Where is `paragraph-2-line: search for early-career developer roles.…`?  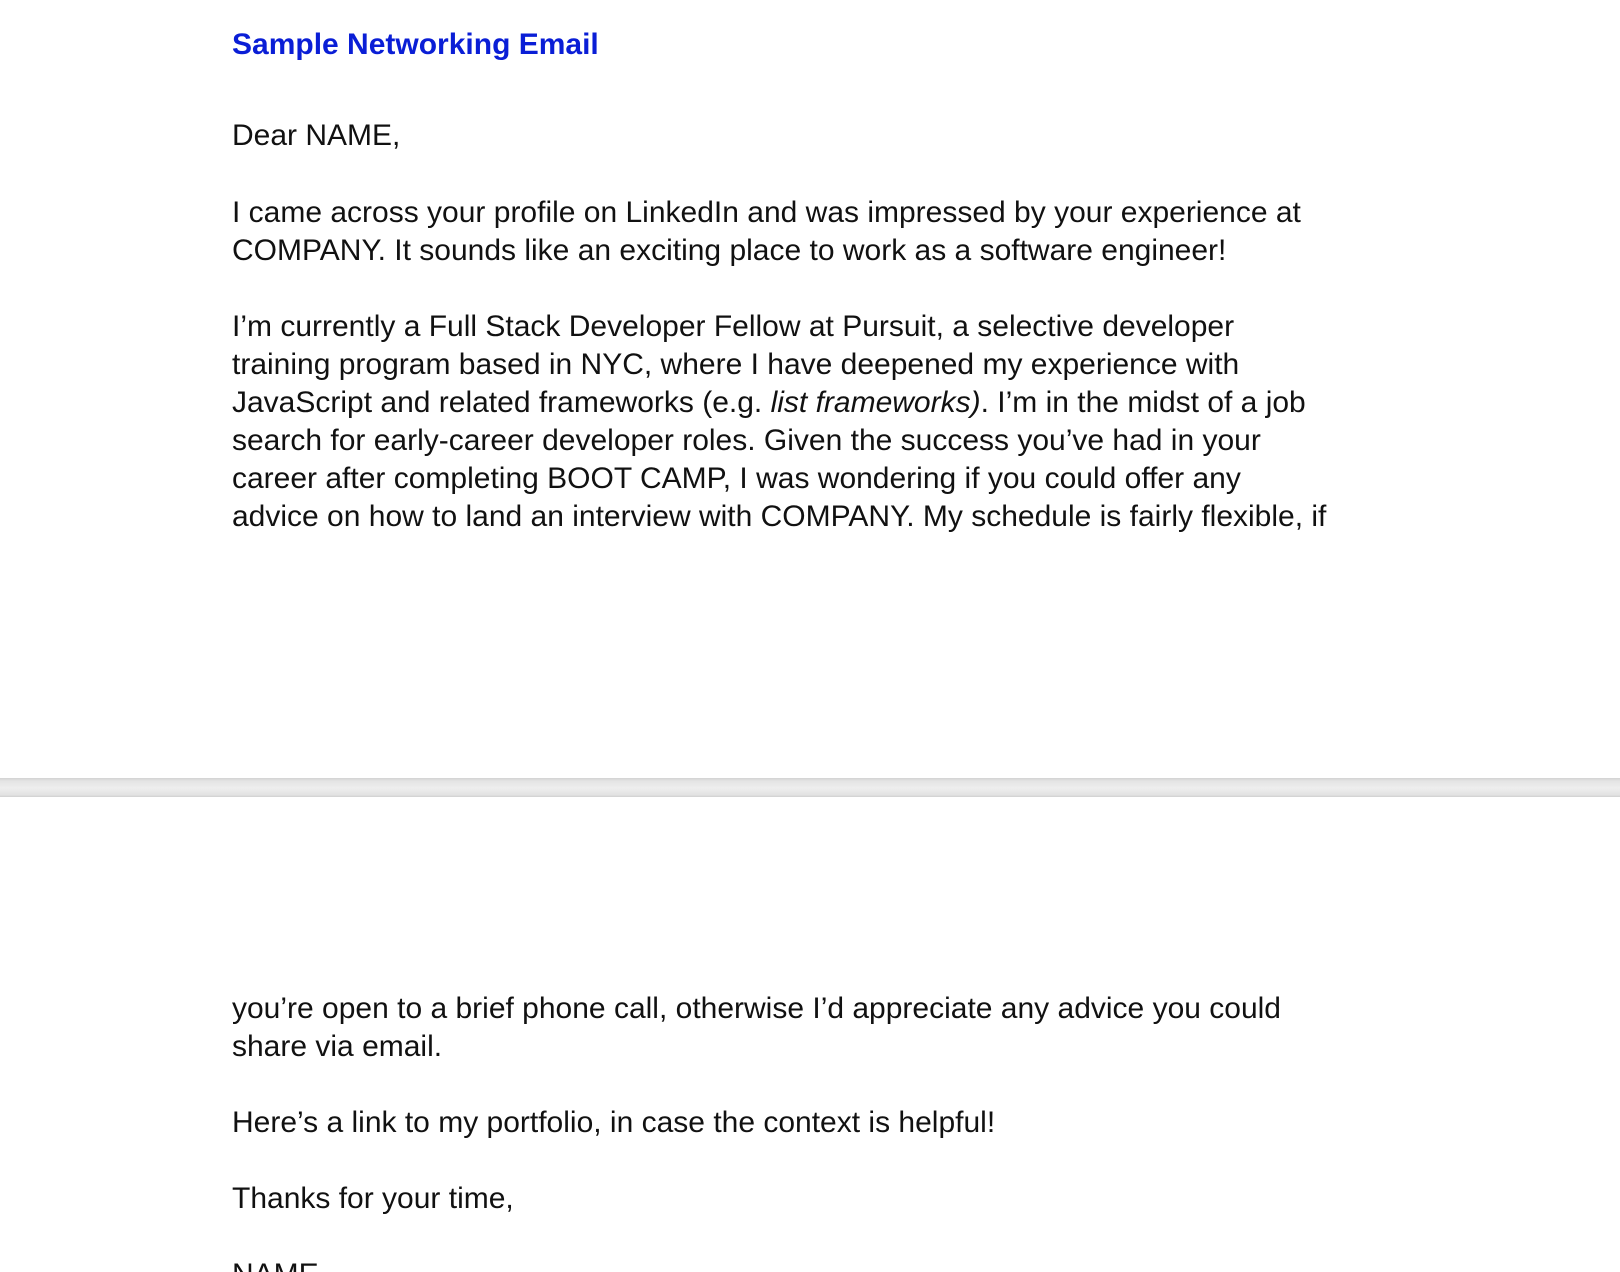
paragraph-2-line: search for early-career developer roles.… is located at coordinates (746, 440).